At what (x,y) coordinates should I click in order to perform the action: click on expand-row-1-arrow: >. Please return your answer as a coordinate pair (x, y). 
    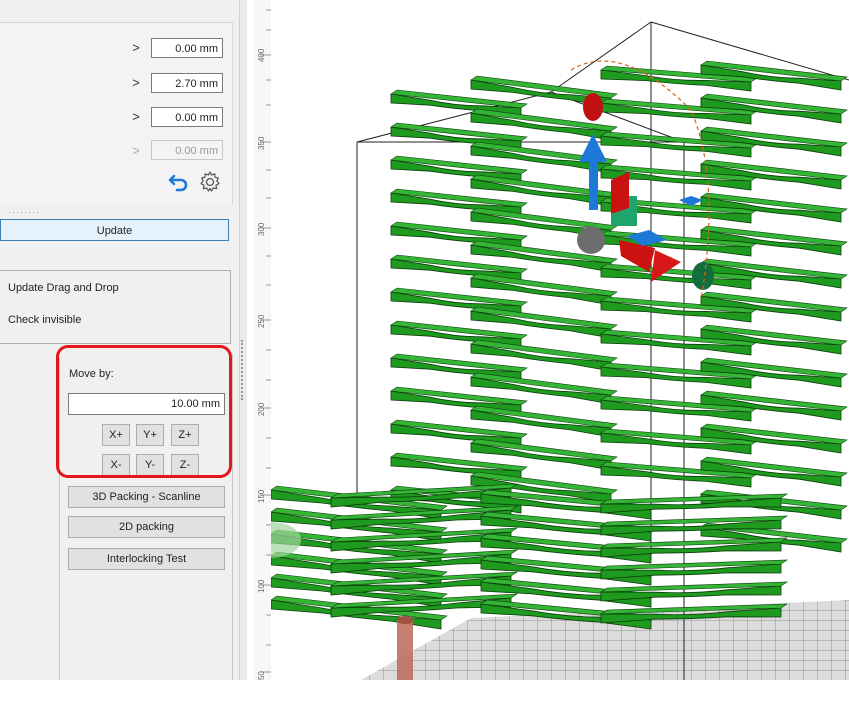
    Looking at the image, I should click on (136, 47).